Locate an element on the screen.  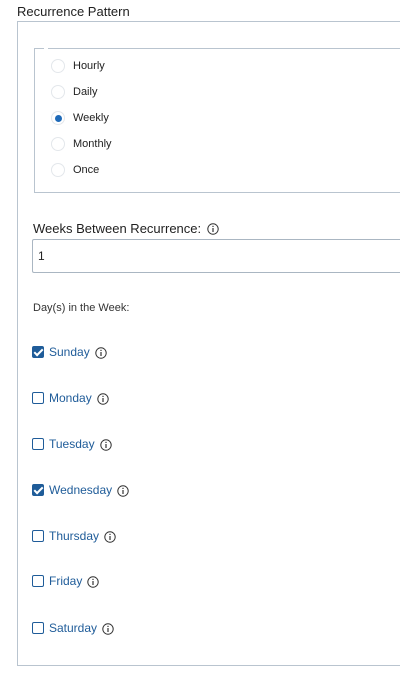
radio-label: Daily is located at coordinates (85, 92).